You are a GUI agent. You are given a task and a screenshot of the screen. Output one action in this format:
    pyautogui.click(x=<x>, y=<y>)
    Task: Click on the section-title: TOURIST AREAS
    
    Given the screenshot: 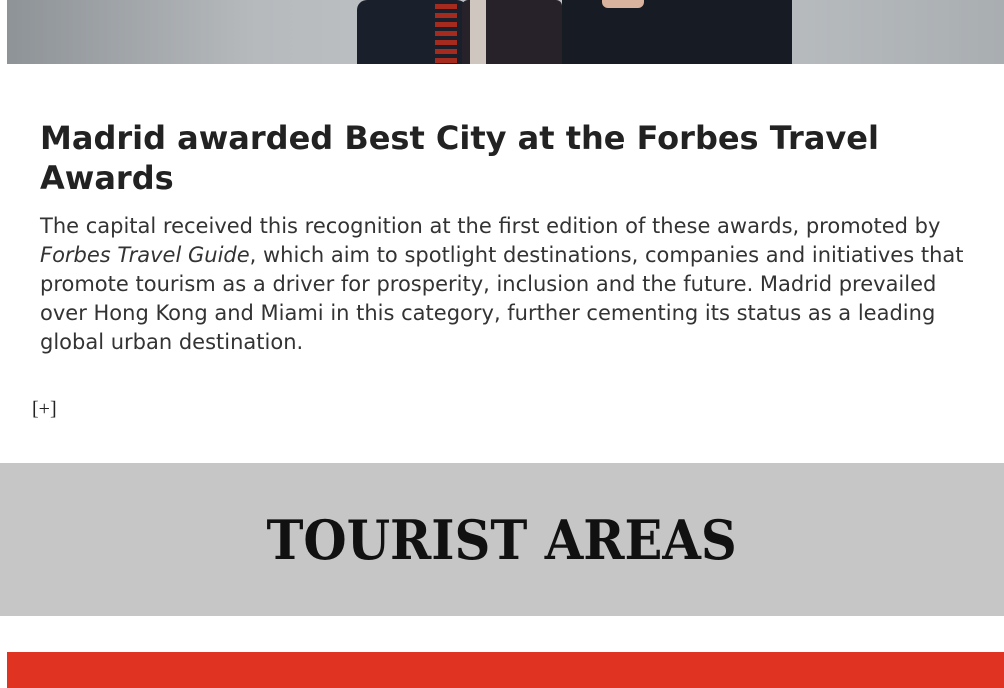 What is the action you would take?
    pyautogui.click(x=502, y=539)
    